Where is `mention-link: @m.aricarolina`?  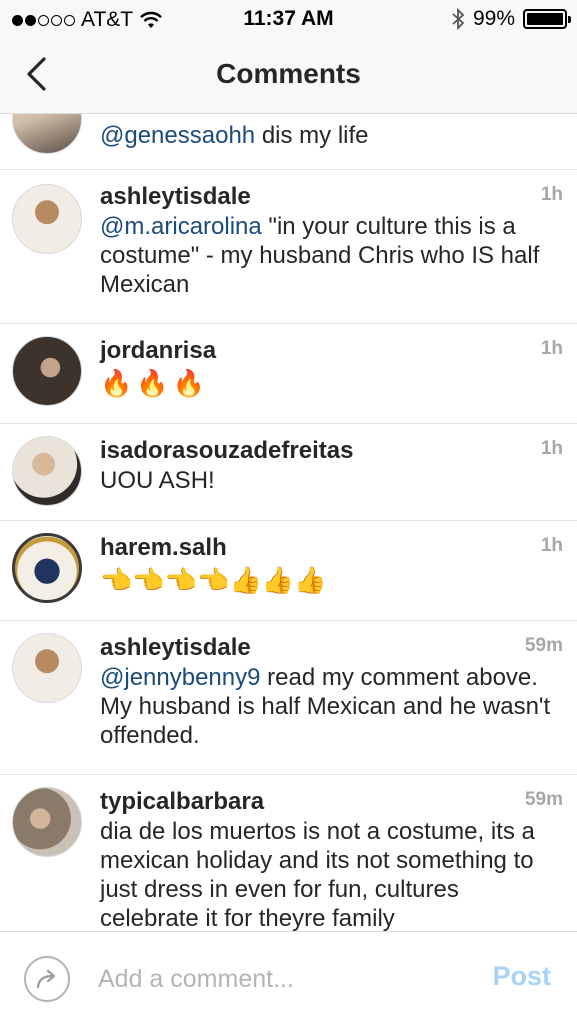
mention-link: @m.aricarolina is located at coordinates (181, 226).